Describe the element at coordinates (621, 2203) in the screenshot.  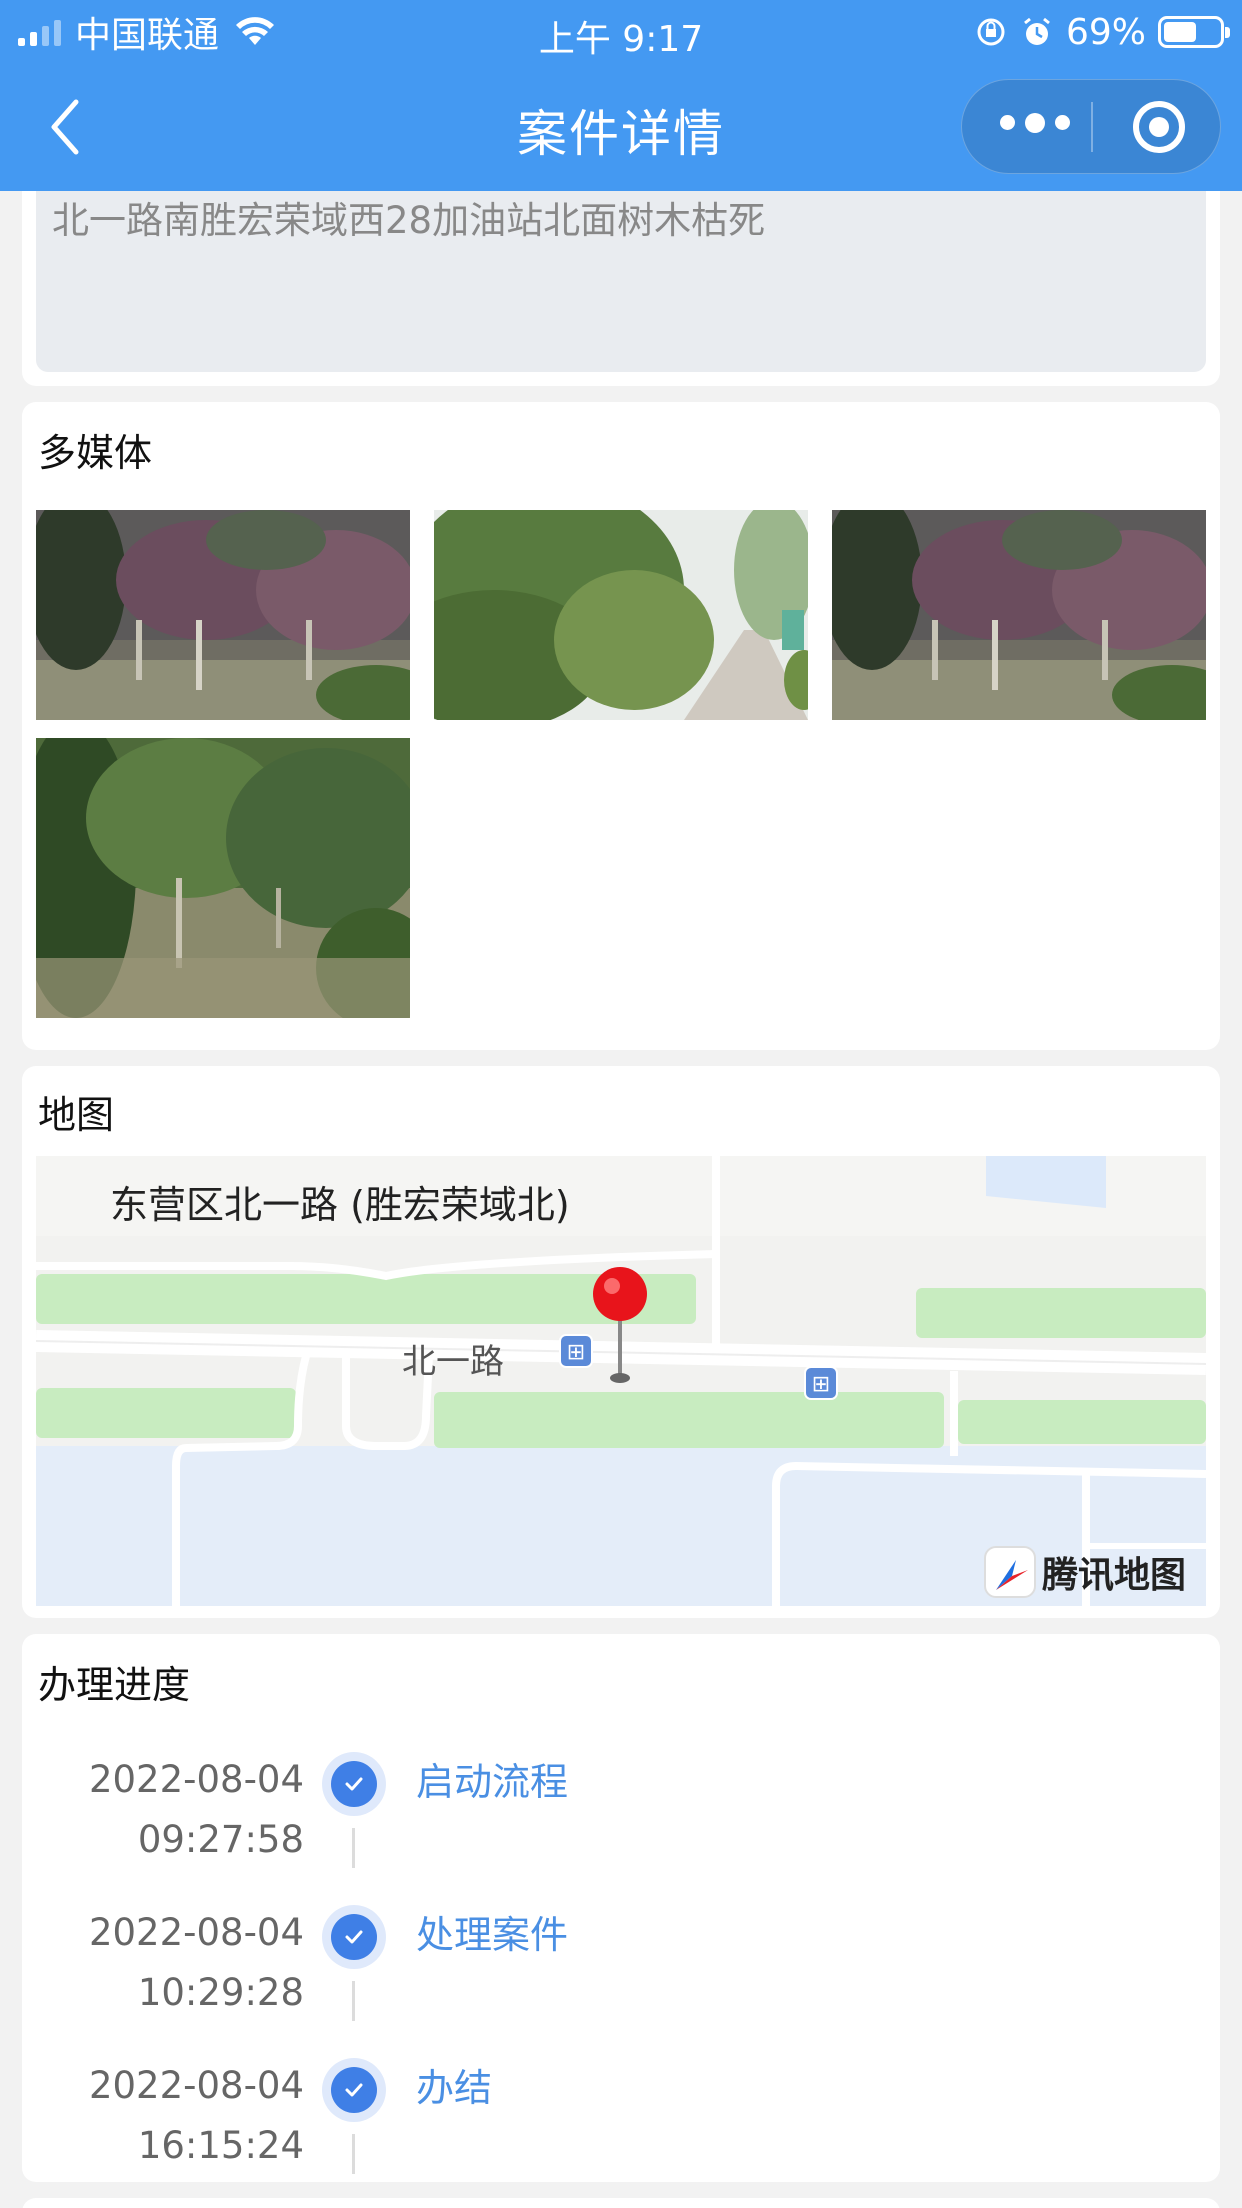
I see `next-card-edge` at that location.